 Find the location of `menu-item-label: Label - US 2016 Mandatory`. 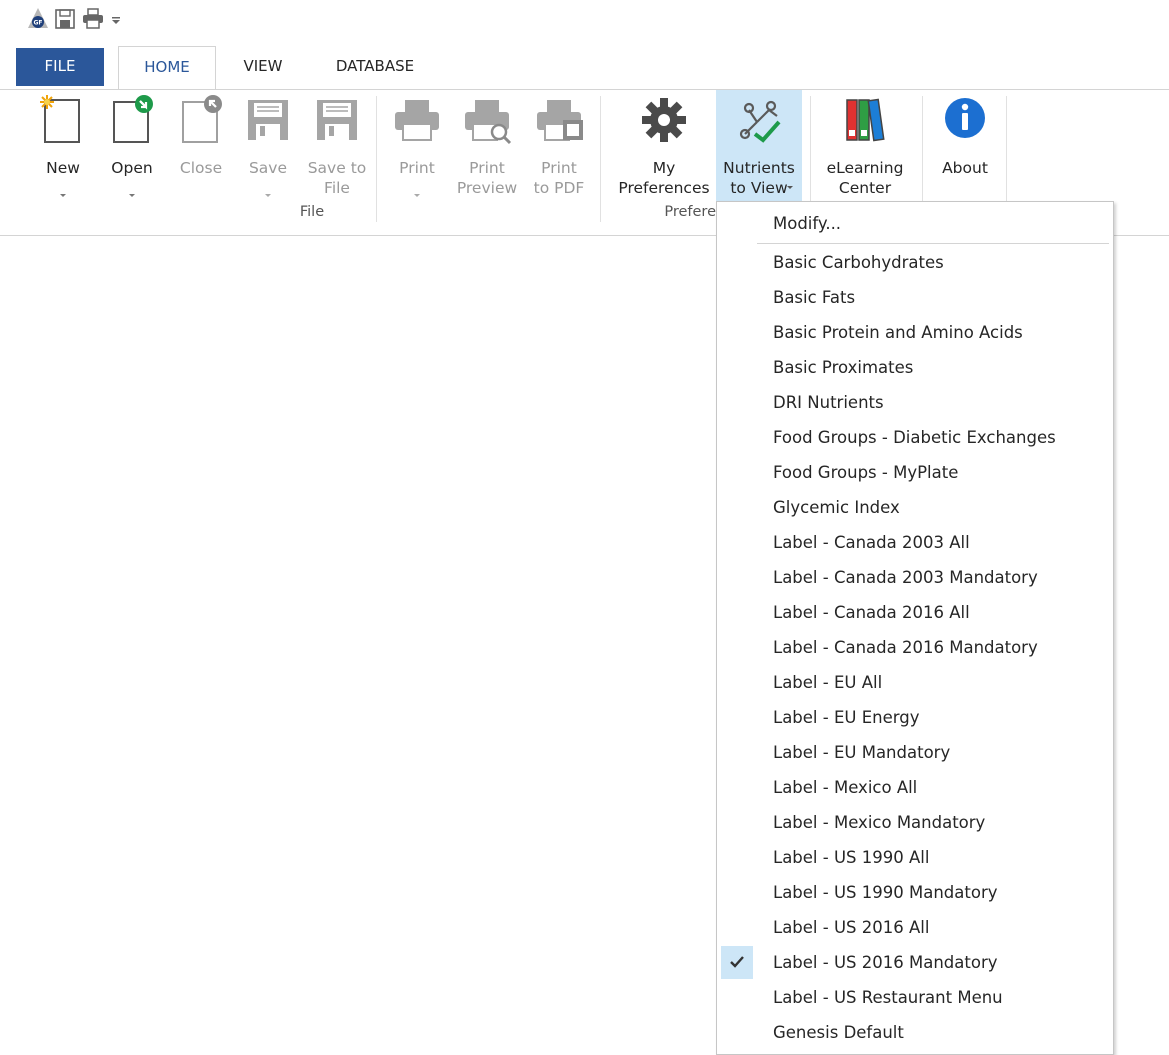

menu-item-label: Label - US 2016 Mandatory is located at coordinates (885, 962).